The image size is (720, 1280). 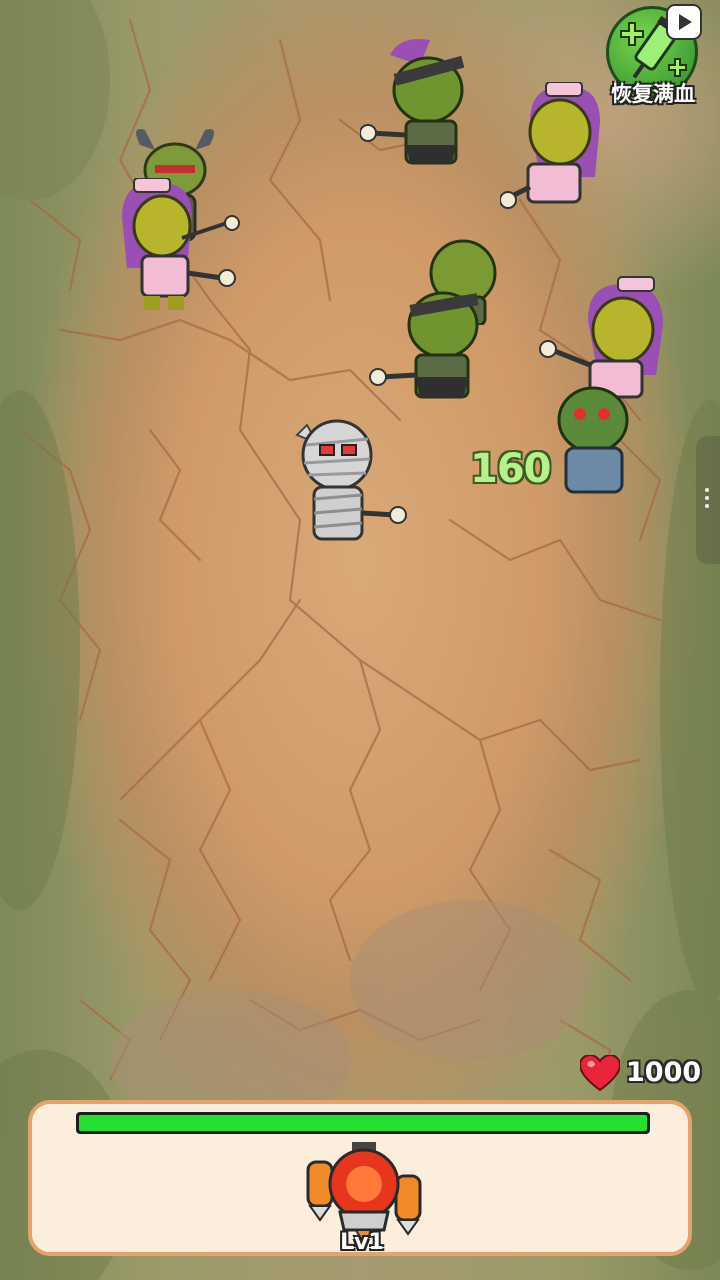 What do you see at coordinates (362, 1242) in the screenshot?
I see `weapon-level: Lv1` at bounding box center [362, 1242].